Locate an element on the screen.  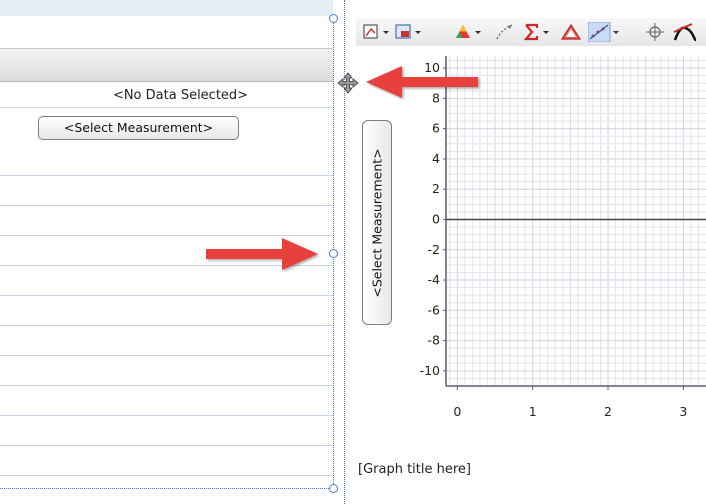
x-tick-label: 1 is located at coordinates (533, 411).